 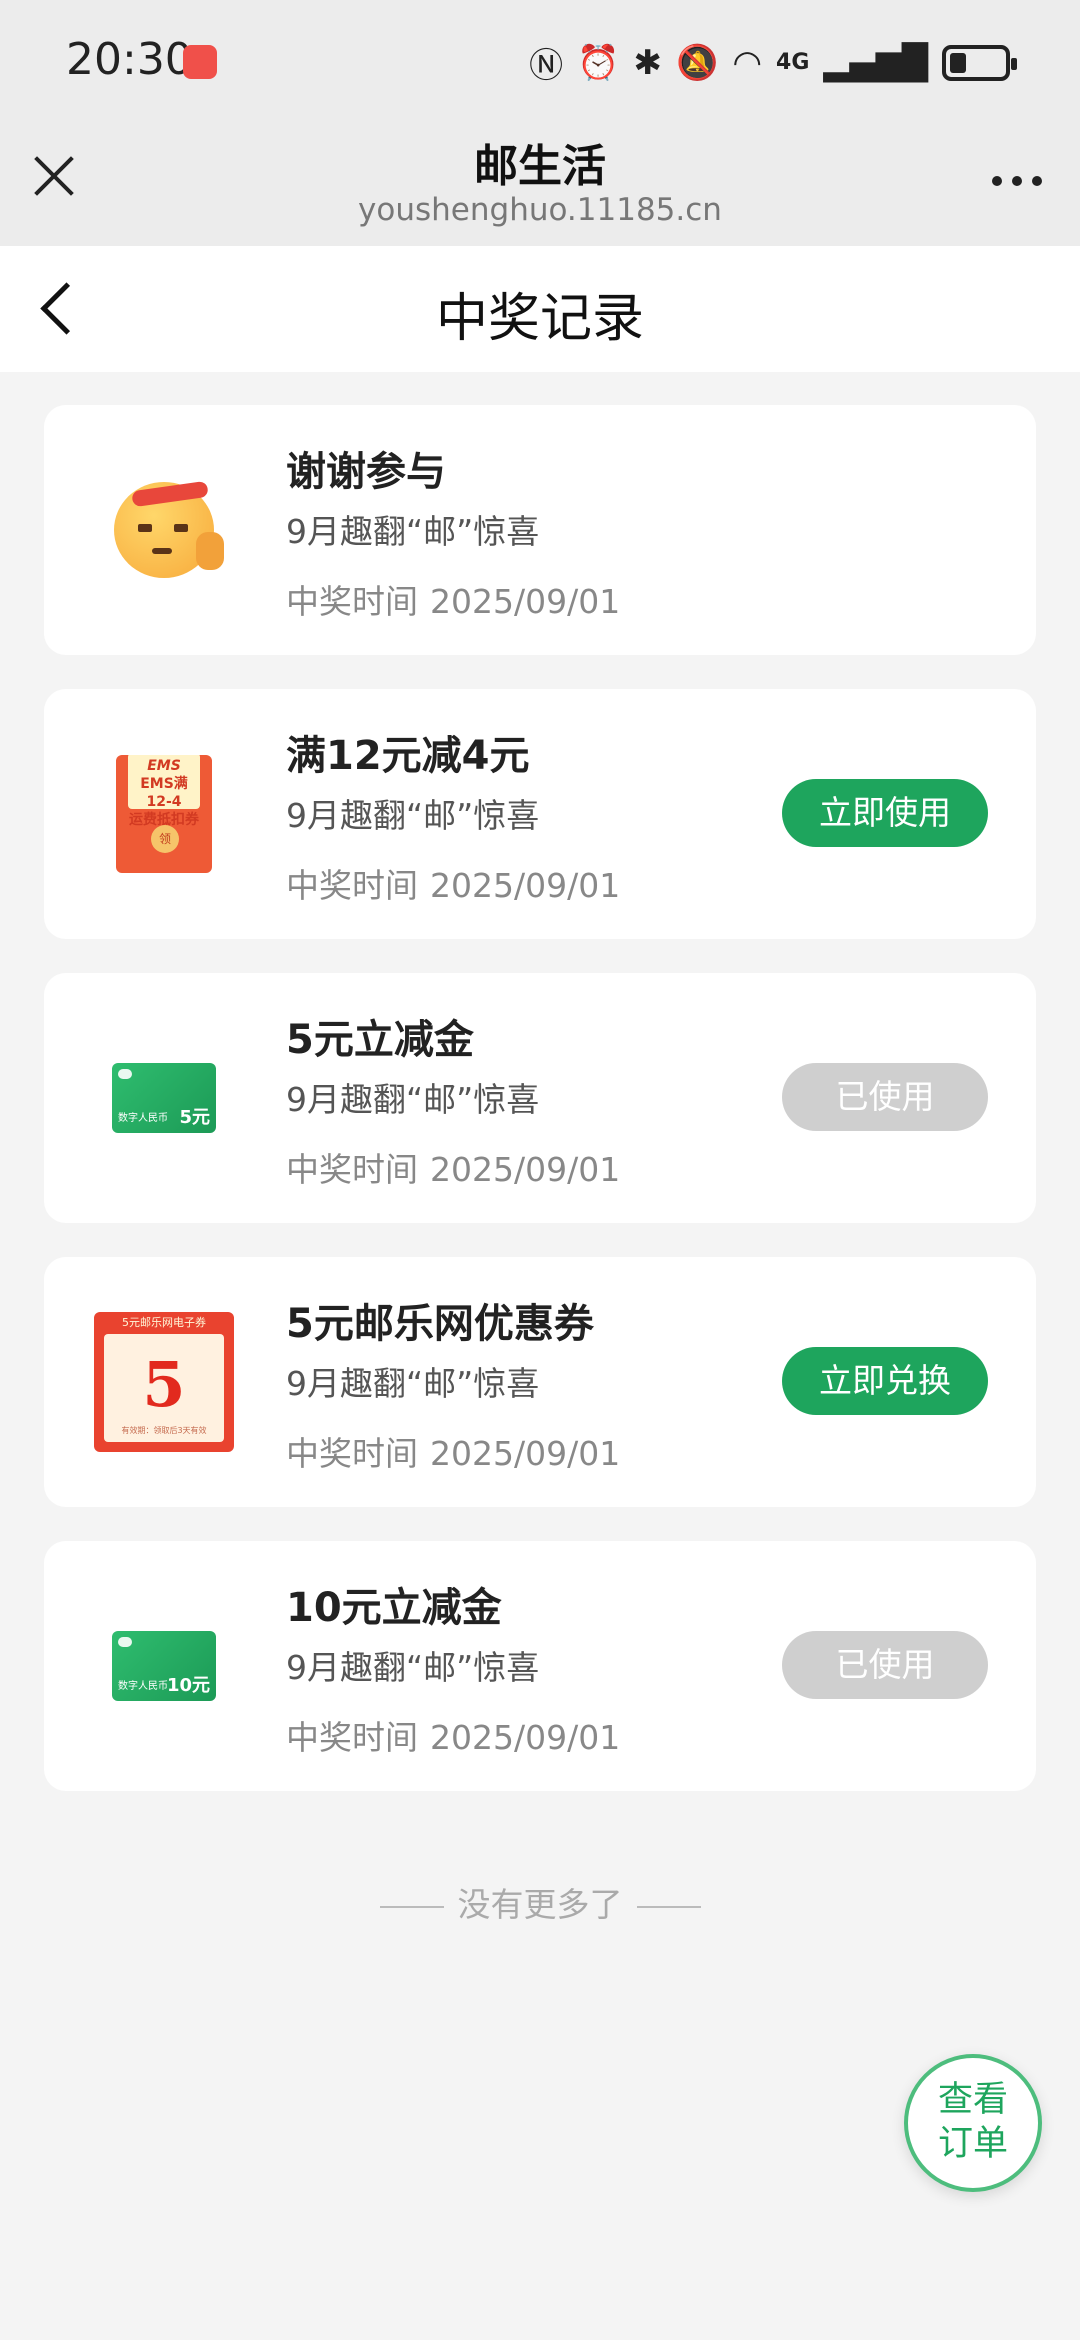 I want to click on bluetooth-icon: ✱, so click(x=648, y=62).